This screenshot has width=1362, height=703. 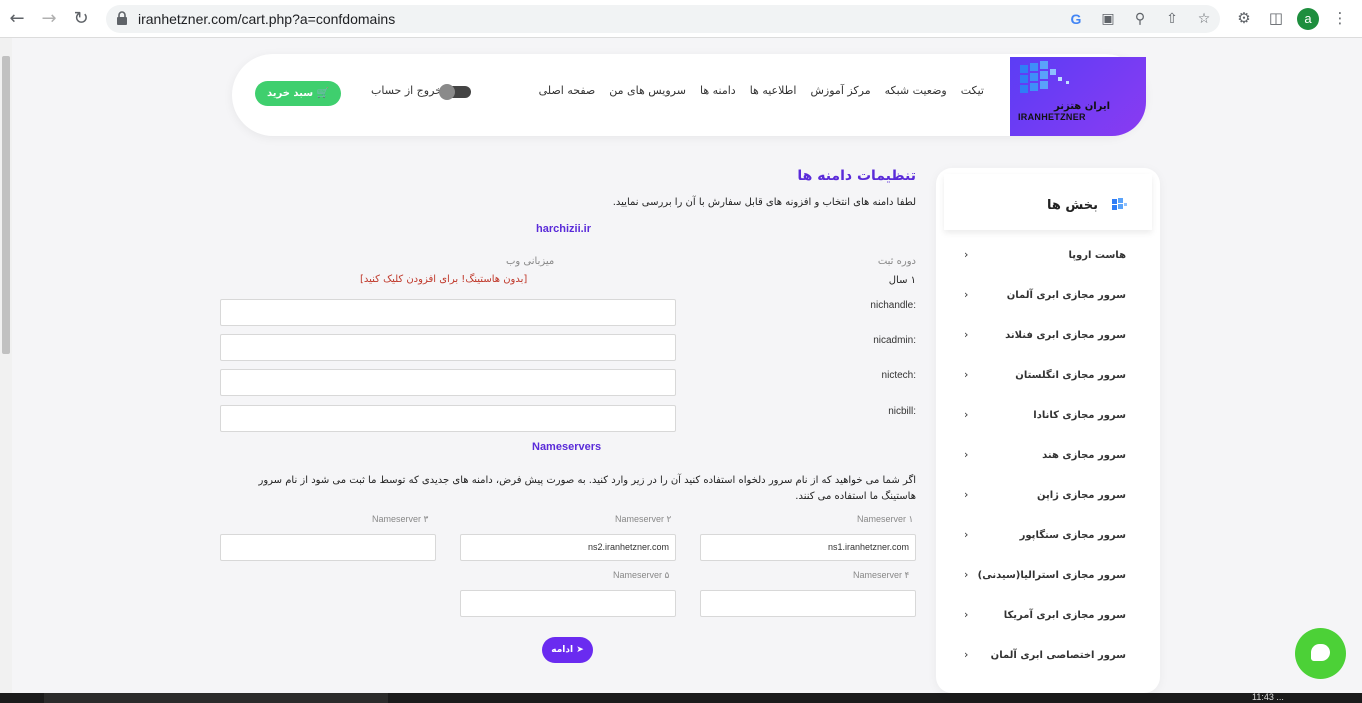 I want to click on sidebar-item: سرور مجازی ابری آمریکا ›, so click(x=1048, y=616).